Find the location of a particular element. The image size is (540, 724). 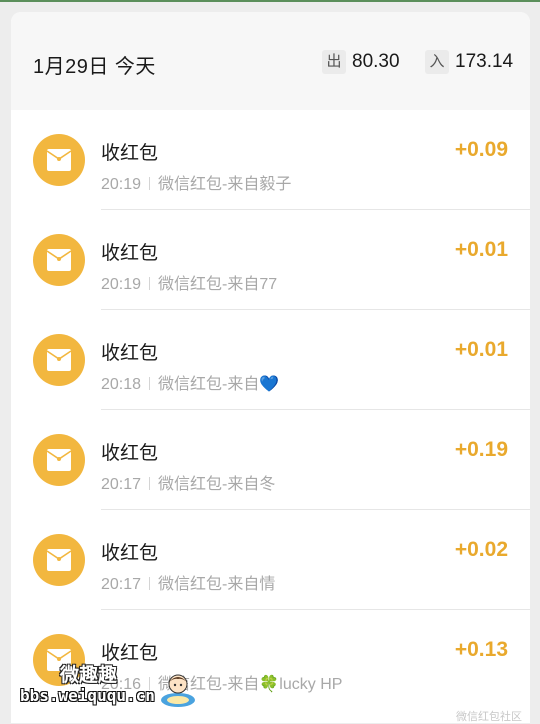

out-value: 80.30 is located at coordinates (376, 61).